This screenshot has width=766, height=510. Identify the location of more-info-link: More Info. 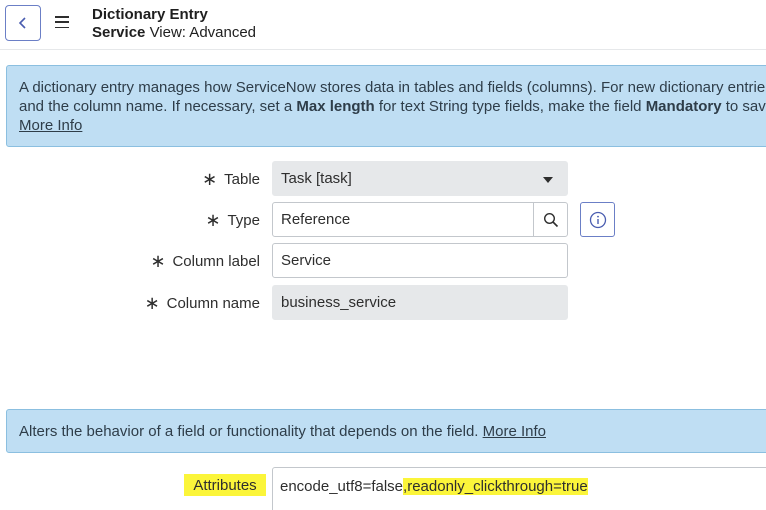
(50, 125).